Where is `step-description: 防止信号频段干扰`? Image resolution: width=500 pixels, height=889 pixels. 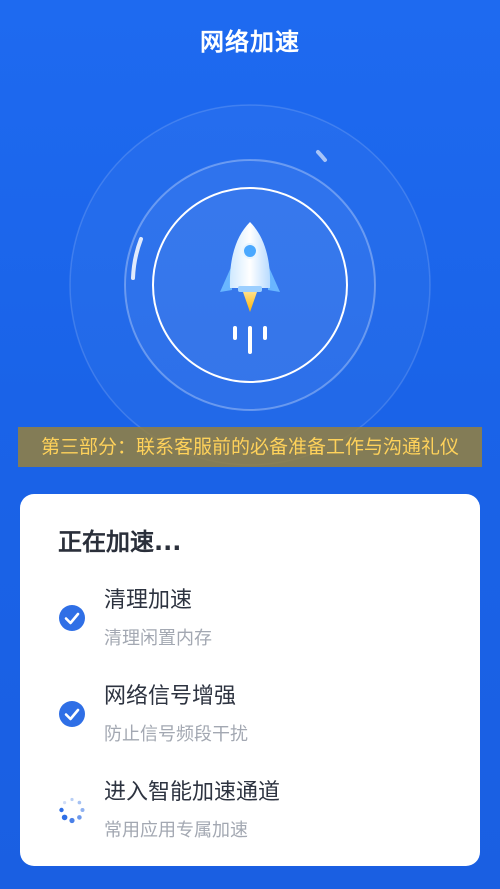 step-description: 防止信号频段干扰 is located at coordinates (176, 734).